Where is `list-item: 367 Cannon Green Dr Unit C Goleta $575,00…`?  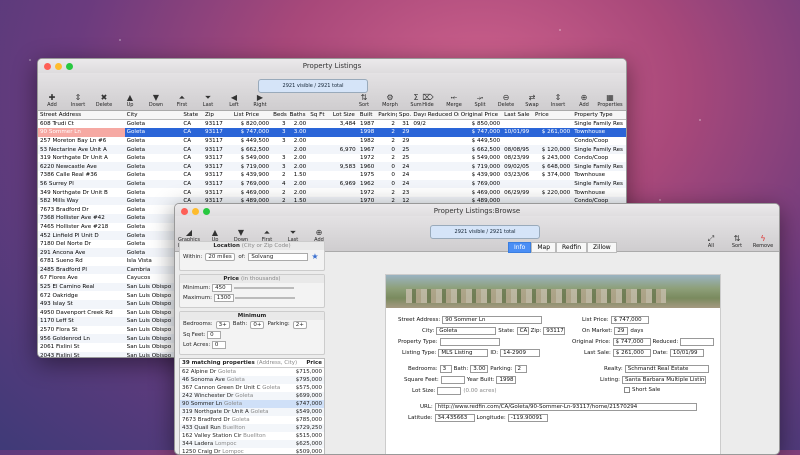 list-item: 367 Cannon Green Dr Unit C Goleta $575,00… is located at coordinates (252, 388).